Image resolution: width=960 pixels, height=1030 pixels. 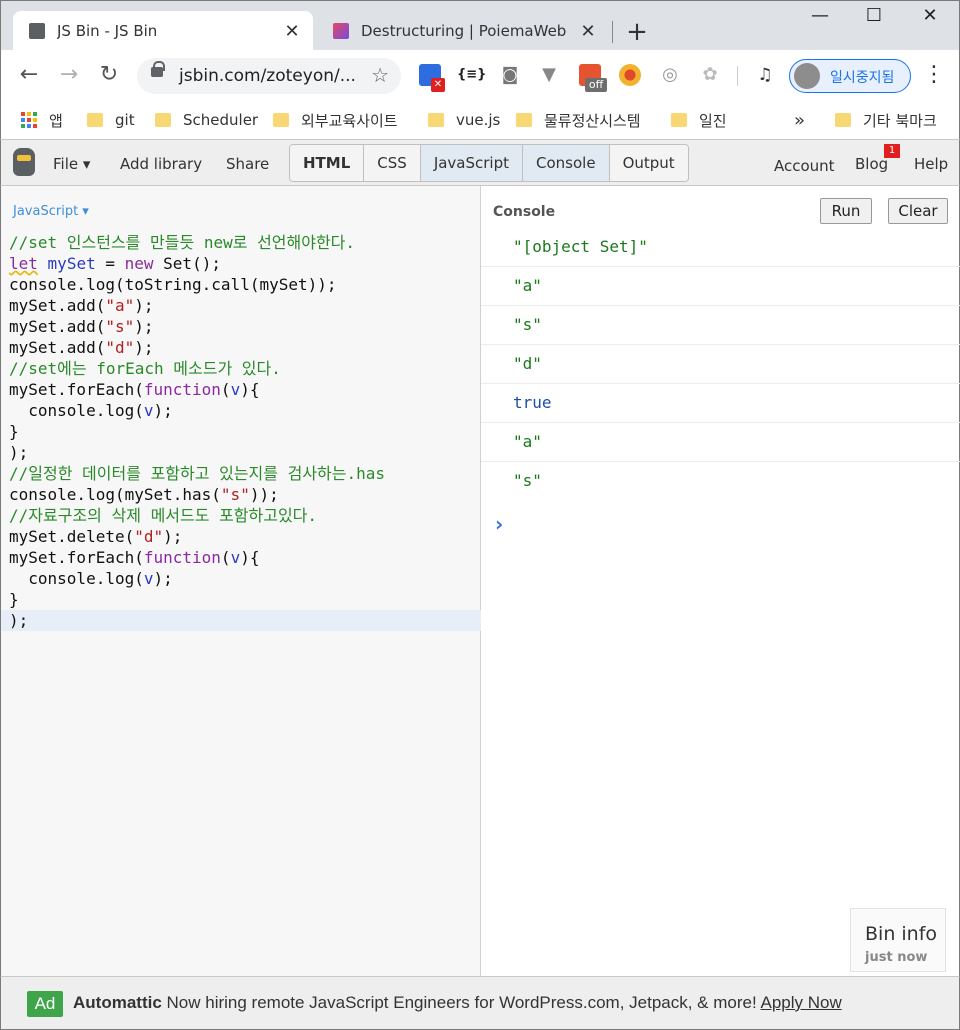 I want to click on tab-poiemaweb: Destructuring | PoiemaWeb ✕, so click(x=463, y=31).